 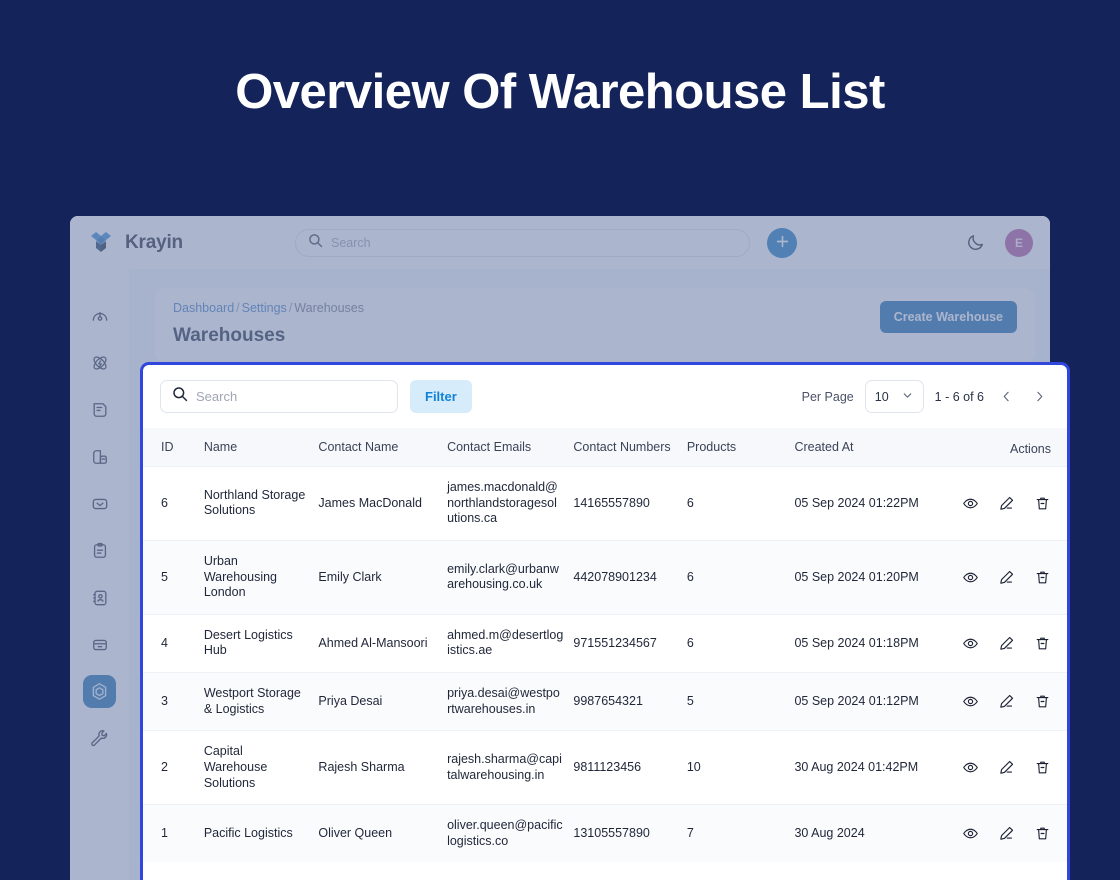 What do you see at coordinates (1006, 397) in the screenshot?
I see `pagination-prev-button` at bounding box center [1006, 397].